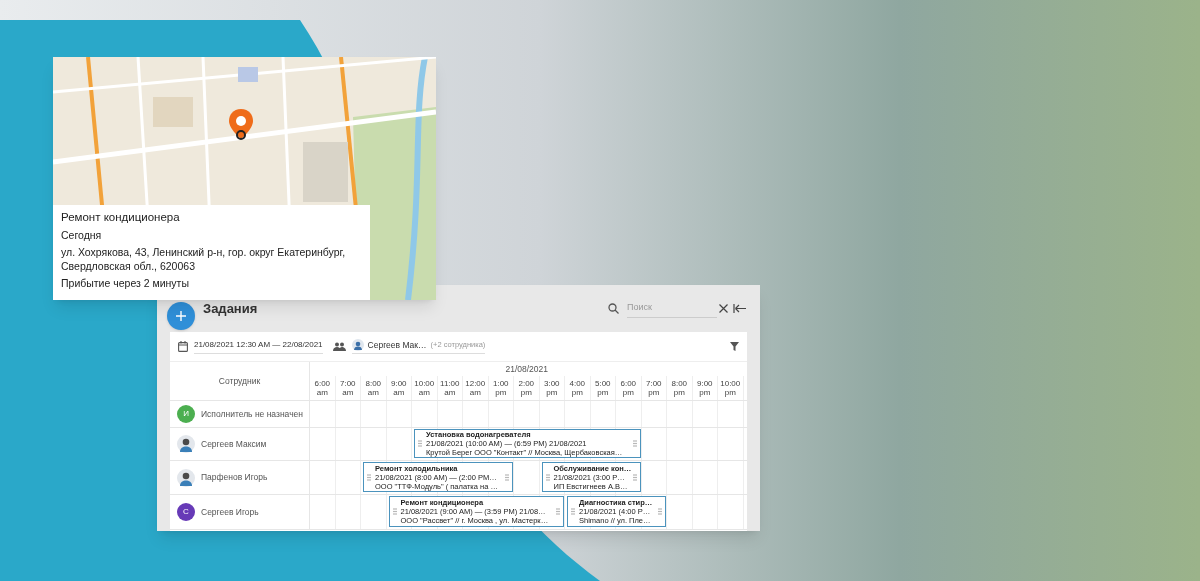 The image size is (1200, 581). Describe the element at coordinates (234, 477) in the screenshot. I see `employee-name: Парфенов Игорь` at that location.